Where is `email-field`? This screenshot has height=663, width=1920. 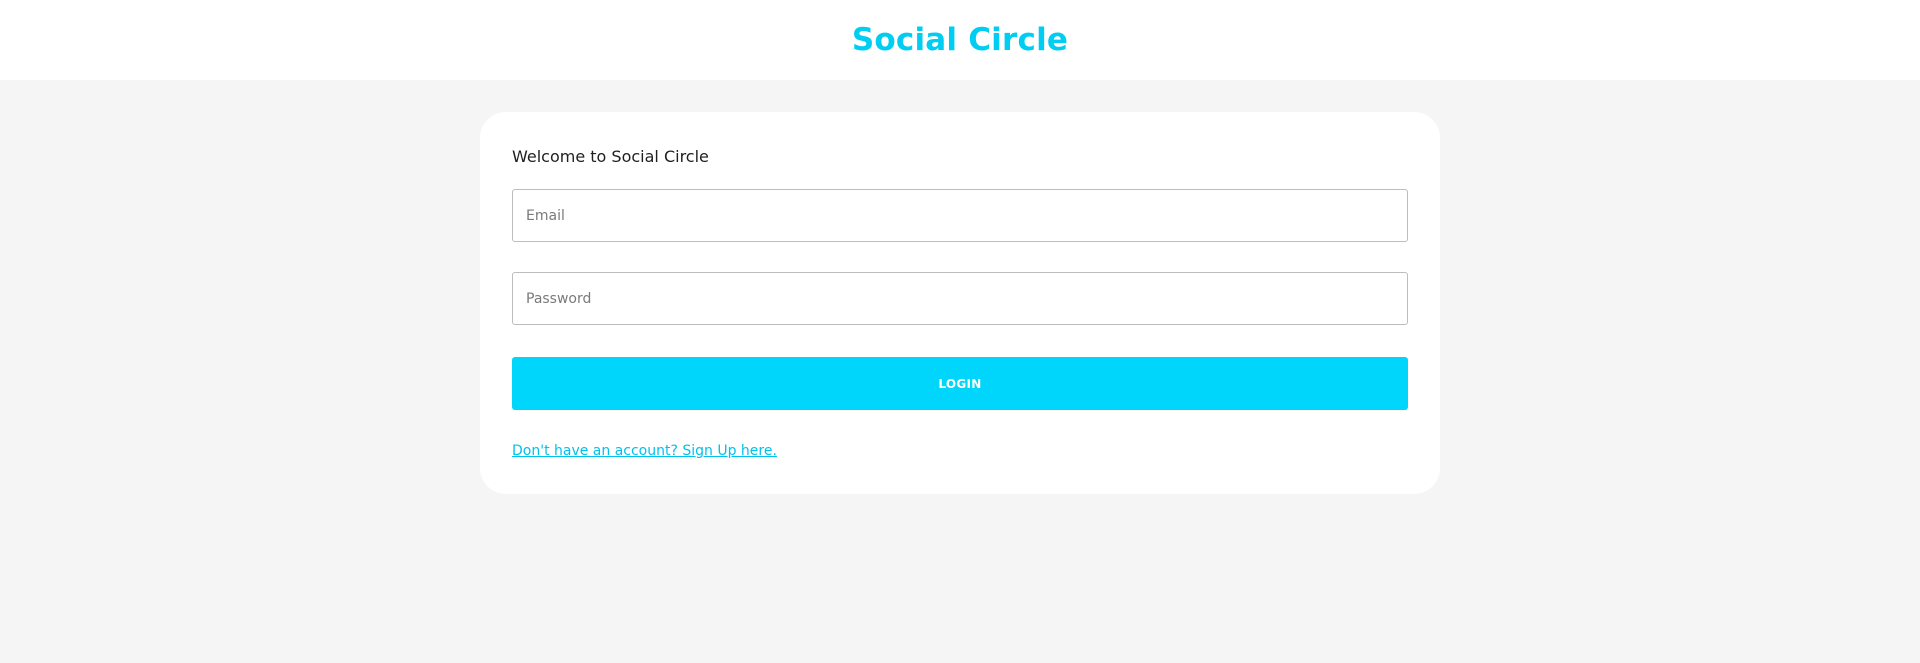 email-field is located at coordinates (960, 215).